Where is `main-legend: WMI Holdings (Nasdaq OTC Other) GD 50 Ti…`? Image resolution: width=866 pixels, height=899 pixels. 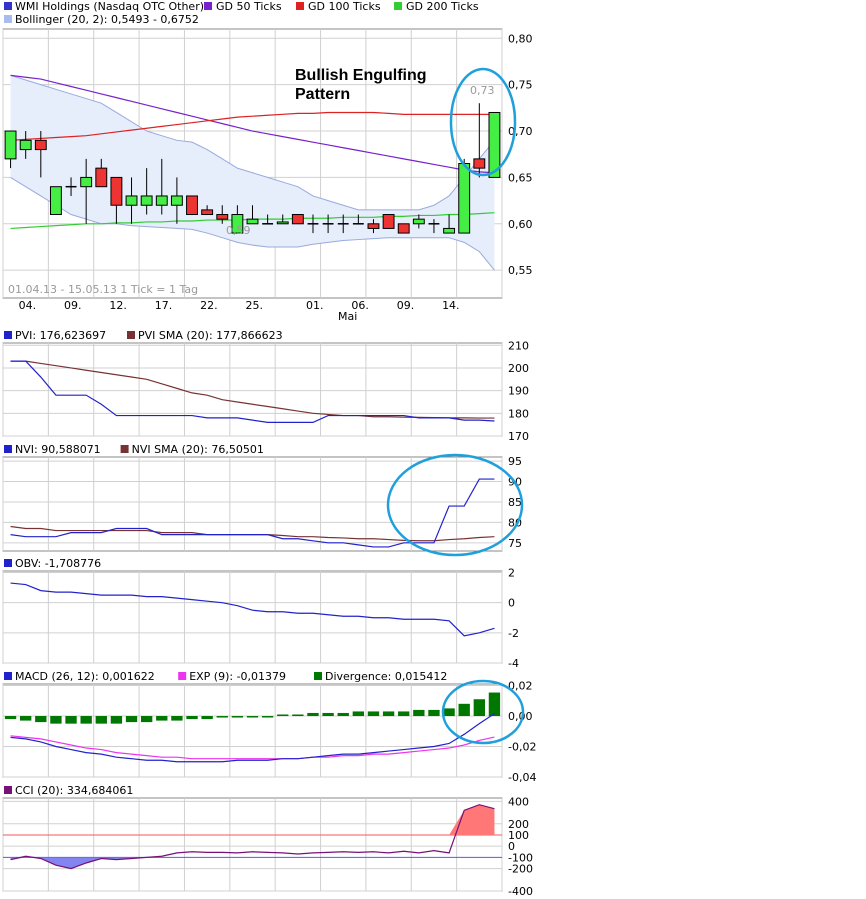 main-legend: WMI Holdings (Nasdaq OTC Other) GD 50 Ti… is located at coordinates (241, 13).